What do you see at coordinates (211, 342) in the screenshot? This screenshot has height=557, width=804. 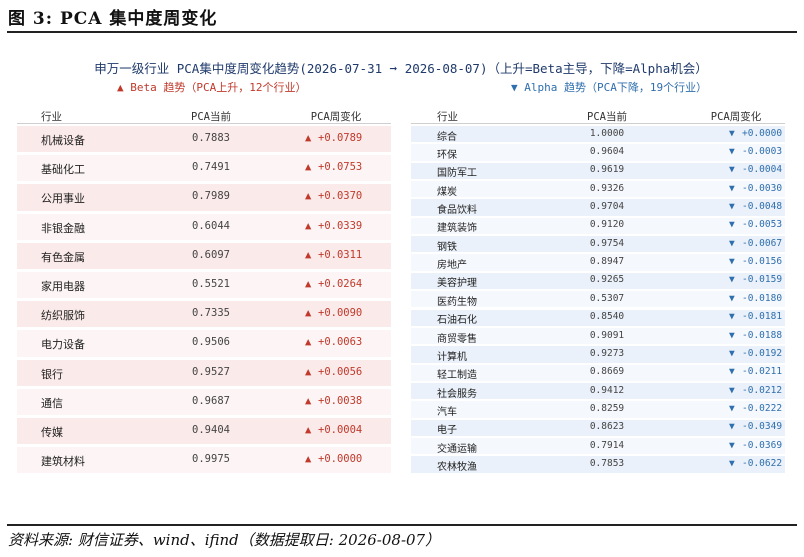 I see `beta-pca-value: 0.9506` at bounding box center [211, 342].